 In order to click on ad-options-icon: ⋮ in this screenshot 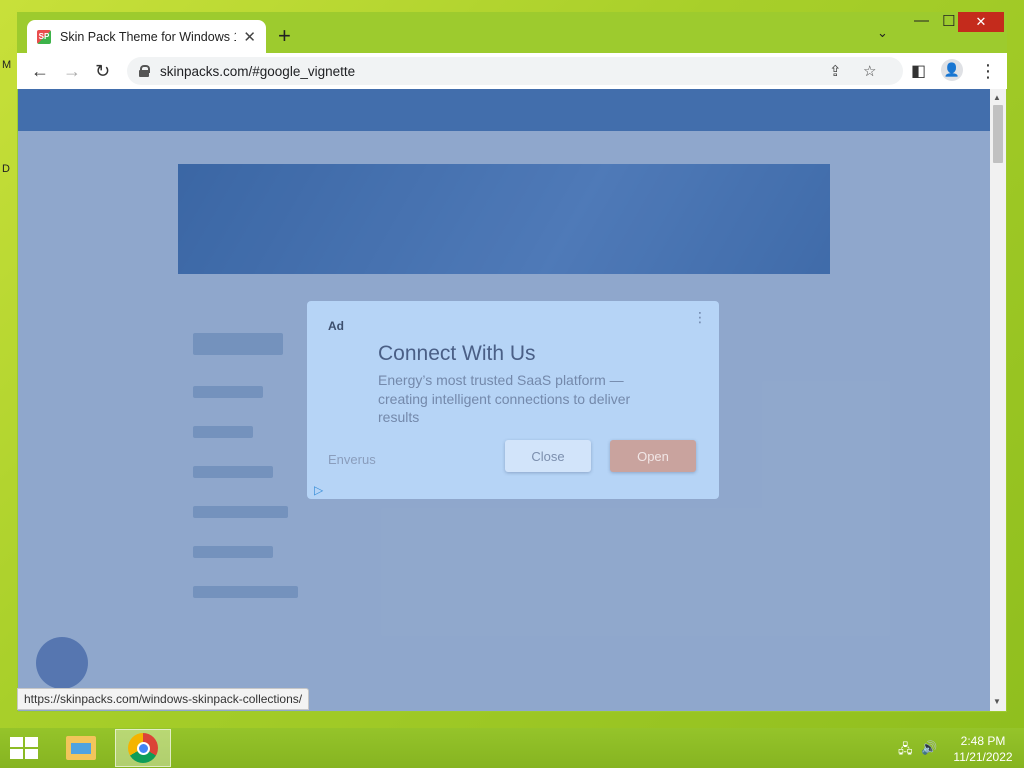, I will do `click(700, 317)`.